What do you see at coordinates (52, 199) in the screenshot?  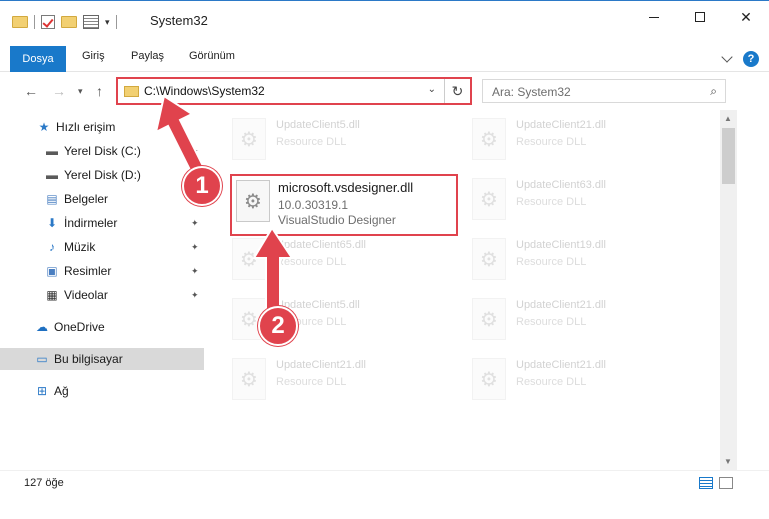 I see `documents-icon: ▤` at bounding box center [52, 199].